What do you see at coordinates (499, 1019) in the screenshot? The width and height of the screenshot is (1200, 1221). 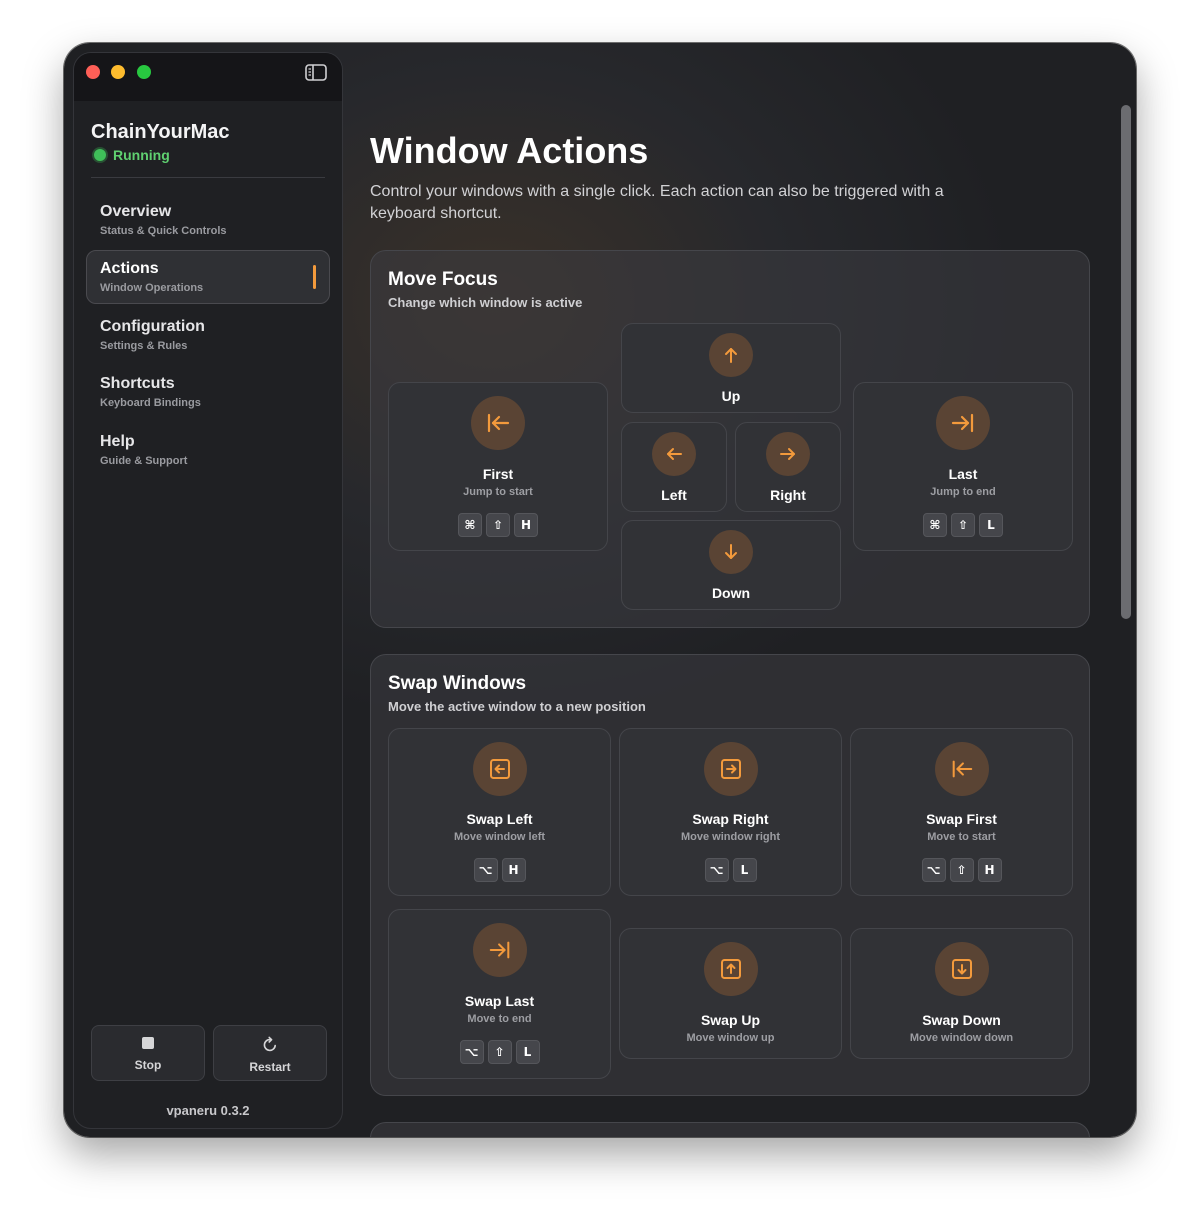 I see `card-subtitle: Move to end` at bounding box center [499, 1019].